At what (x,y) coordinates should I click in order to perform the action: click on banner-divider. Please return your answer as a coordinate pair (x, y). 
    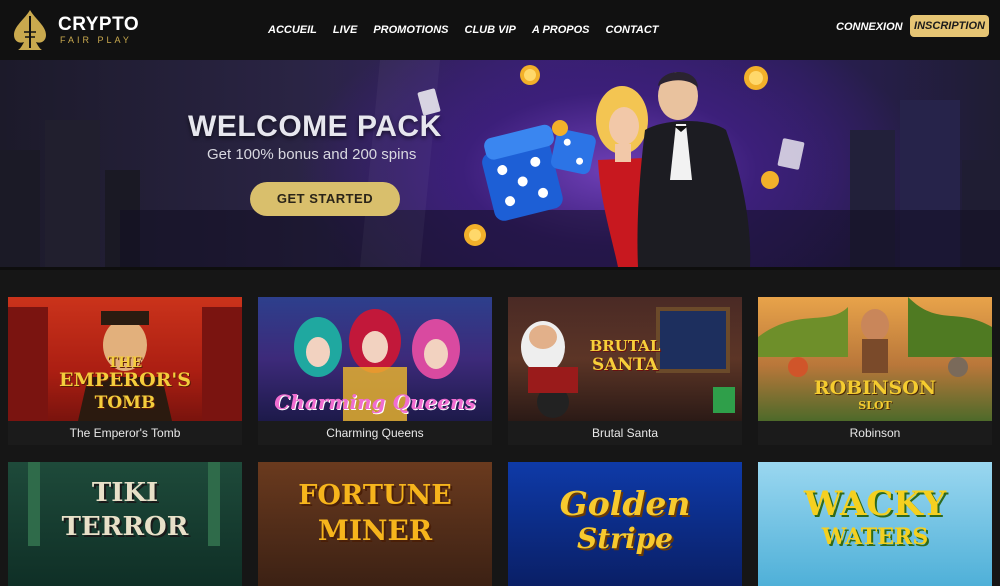
    Looking at the image, I should click on (500, 268).